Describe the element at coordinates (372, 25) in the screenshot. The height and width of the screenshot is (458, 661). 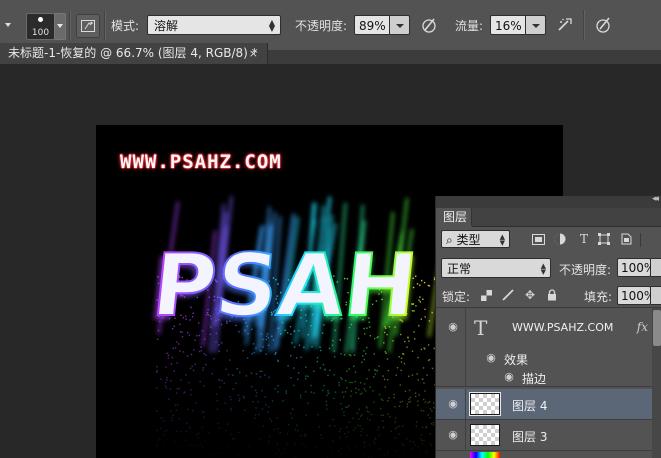
I see `opacity-input: 89%` at that location.